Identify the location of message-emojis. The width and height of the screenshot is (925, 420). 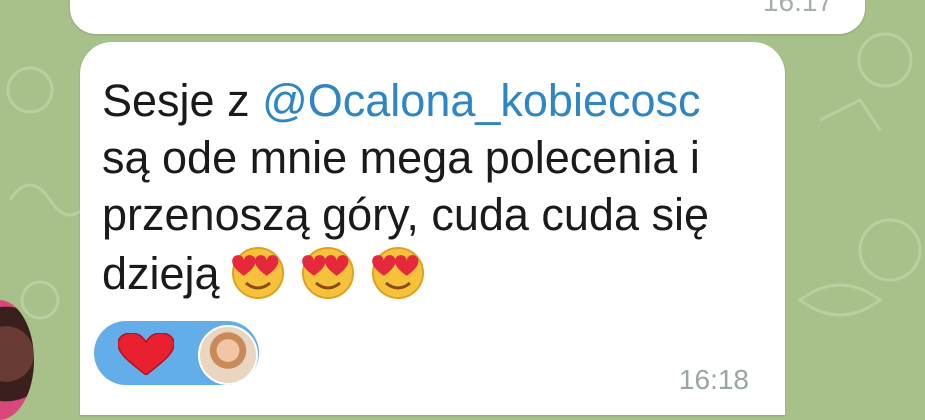
(328, 271).